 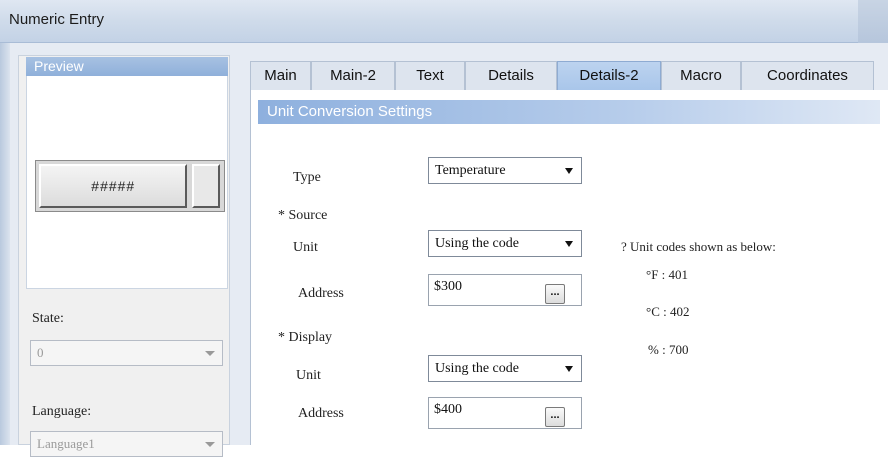 What do you see at coordinates (62, 411) in the screenshot?
I see `language-label: Language:` at bounding box center [62, 411].